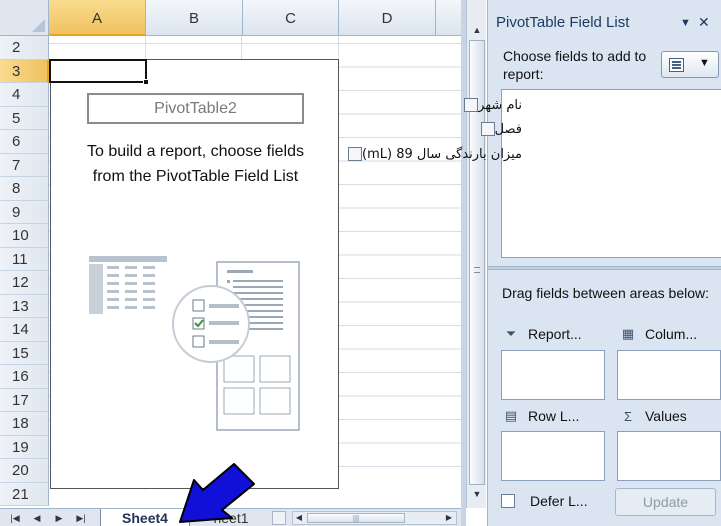  Describe the element at coordinates (511, 415) in the screenshot. I see `row-labels-icon: ▤` at that location.